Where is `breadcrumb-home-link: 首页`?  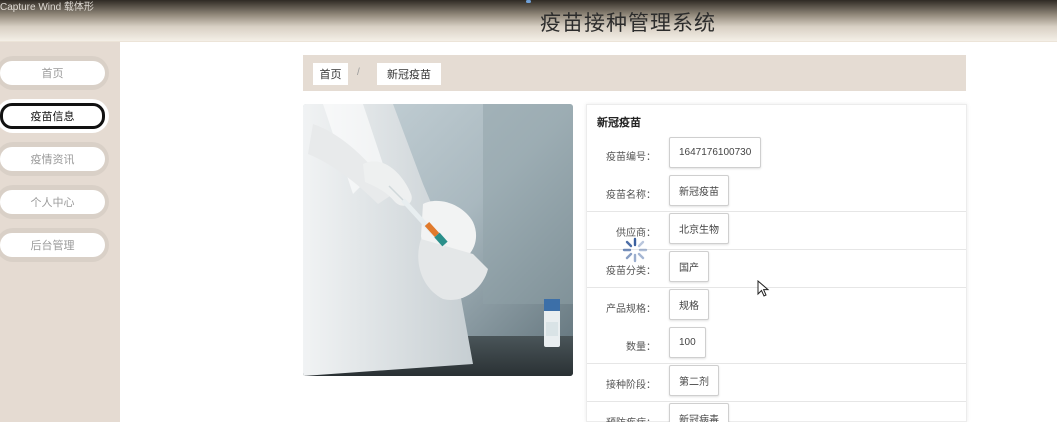 breadcrumb-home-link: 首页 is located at coordinates (330, 74).